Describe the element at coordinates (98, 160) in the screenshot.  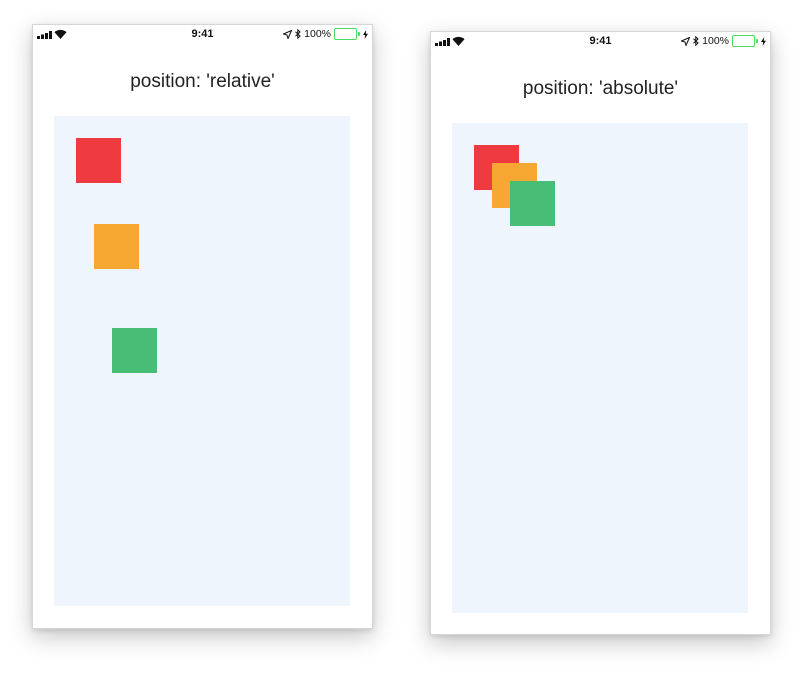
I see `red-box` at that location.